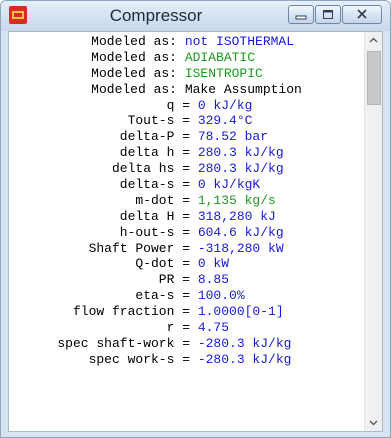  I want to click on result-label: q =, so click(178, 105).